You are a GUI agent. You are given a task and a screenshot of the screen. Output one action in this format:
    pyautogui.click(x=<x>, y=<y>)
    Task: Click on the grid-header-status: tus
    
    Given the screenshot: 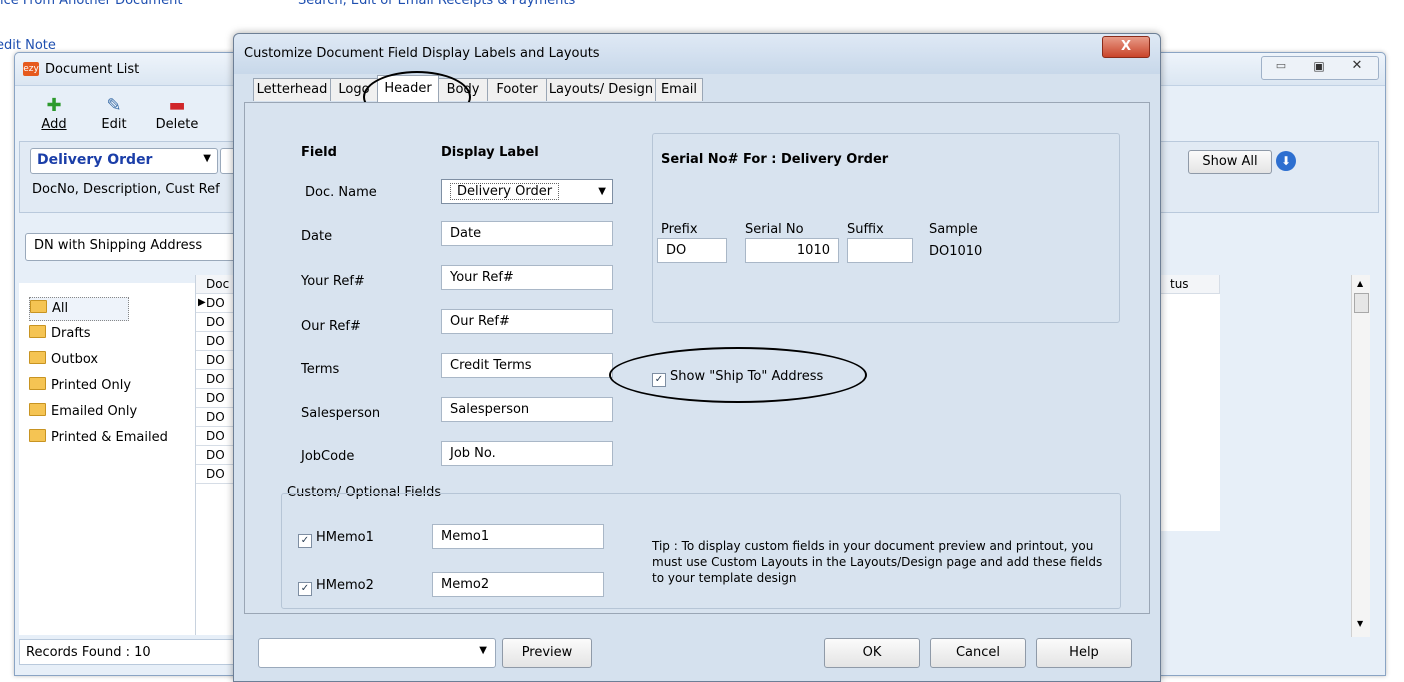 What is the action you would take?
    pyautogui.click(x=1190, y=284)
    